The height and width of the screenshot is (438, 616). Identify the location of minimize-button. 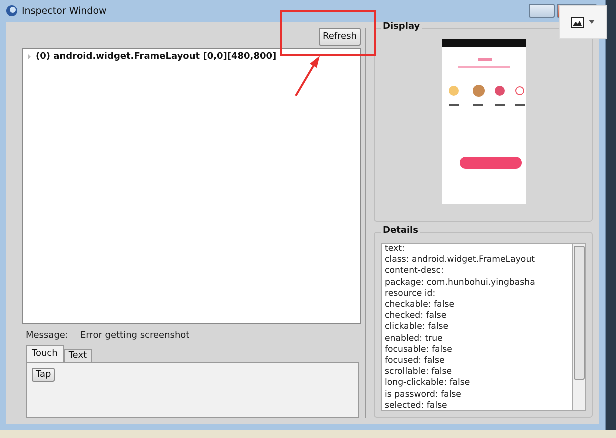
(542, 11).